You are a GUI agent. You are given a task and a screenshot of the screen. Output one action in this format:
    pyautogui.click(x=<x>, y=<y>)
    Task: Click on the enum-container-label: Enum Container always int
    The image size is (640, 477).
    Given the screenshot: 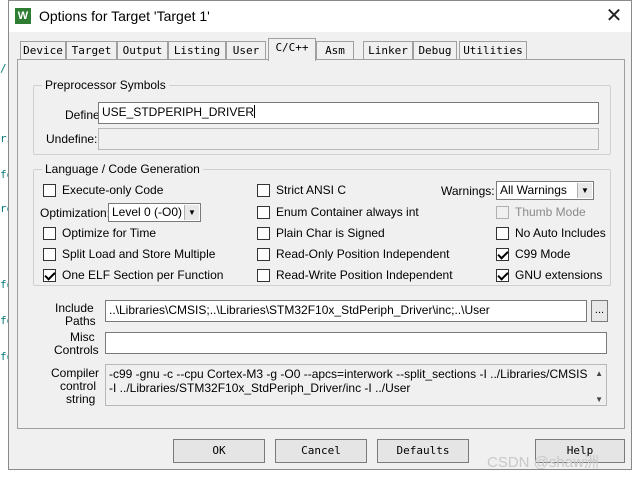 What is the action you would take?
    pyautogui.click(x=347, y=212)
    